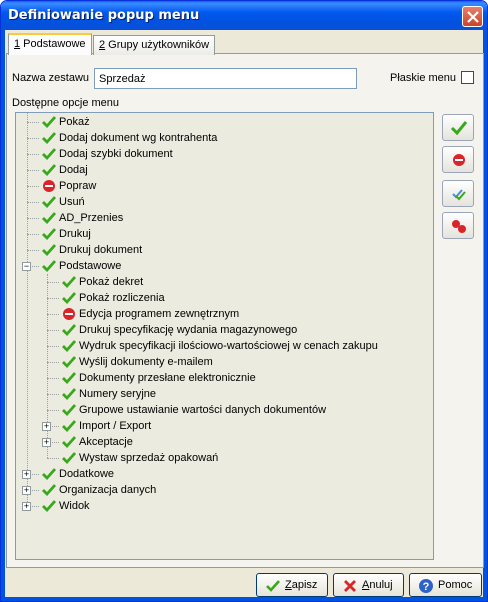  Describe the element at coordinates (381, 585) in the screenshot. I see `cancel-button-label: nuluj` at that location.